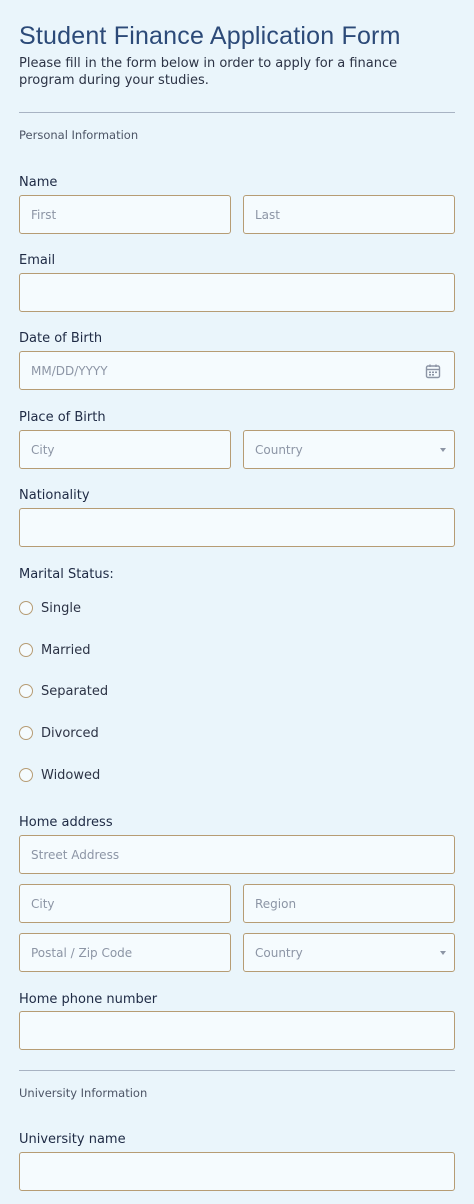 The width and height of the screenshot is (474, 1204). What do you see at coordinates (38, 182) in the screenshot?
I see `name-label: Name` at bounding box center [38, 182].